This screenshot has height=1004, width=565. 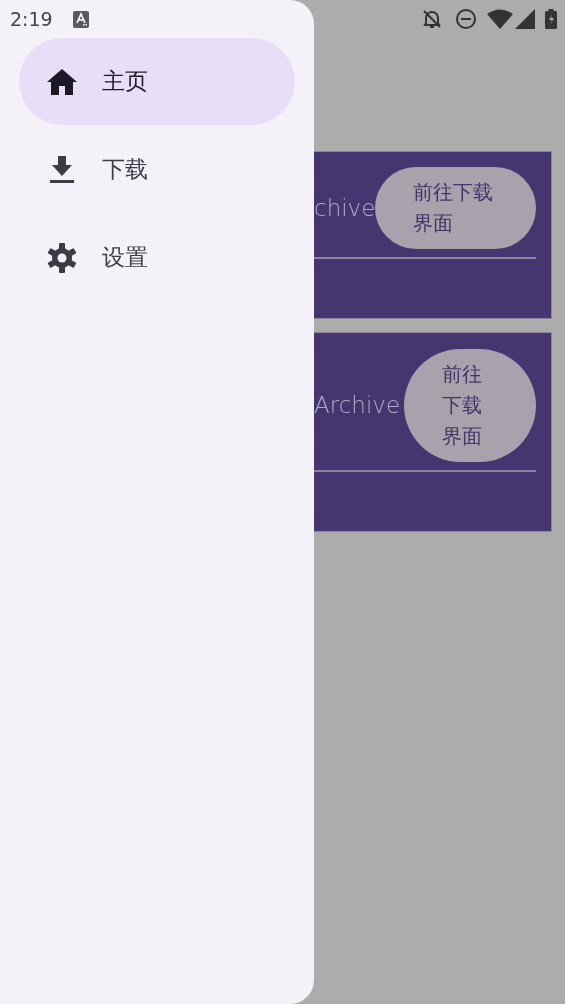 What do you see at coordinates (345, 208) in the screenshot?
I see `archive-title: chive` at bounding box center [345, 208].